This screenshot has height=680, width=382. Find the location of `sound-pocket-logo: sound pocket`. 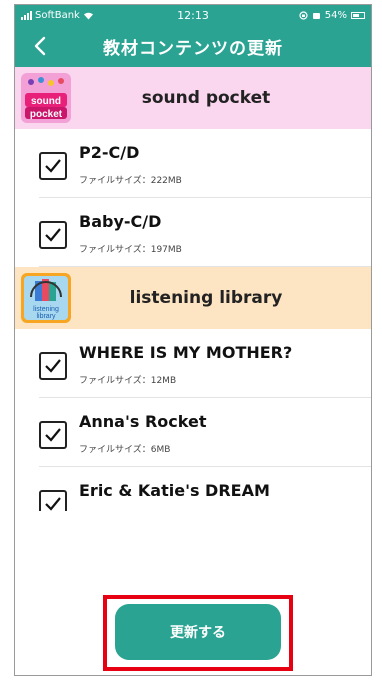

sound-pocket-logo: sound pocket is located at coordinates (46, 98).